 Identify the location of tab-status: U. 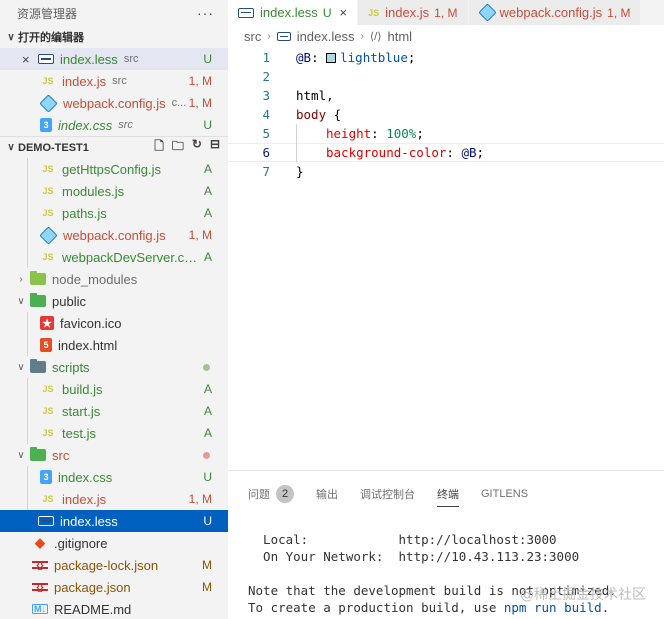
(327, 12).